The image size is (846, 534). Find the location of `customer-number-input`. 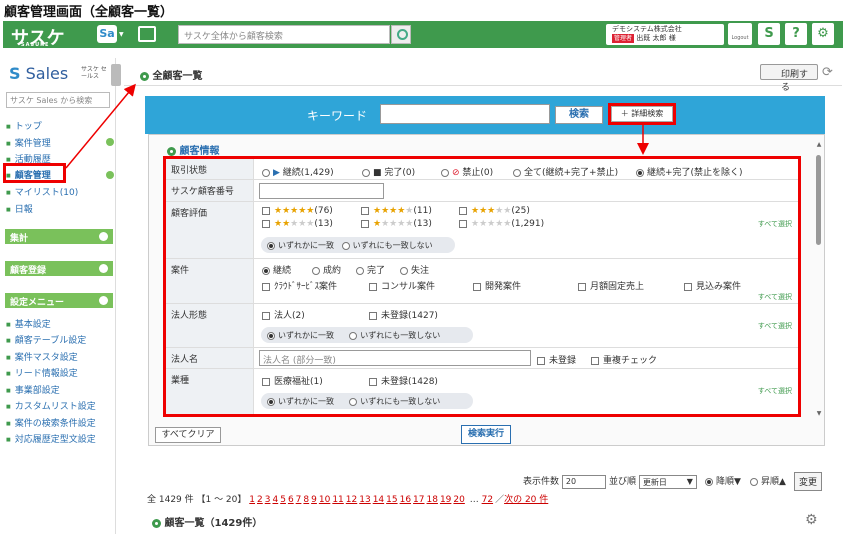

customer-number-input is located at coordinates (321, 191).